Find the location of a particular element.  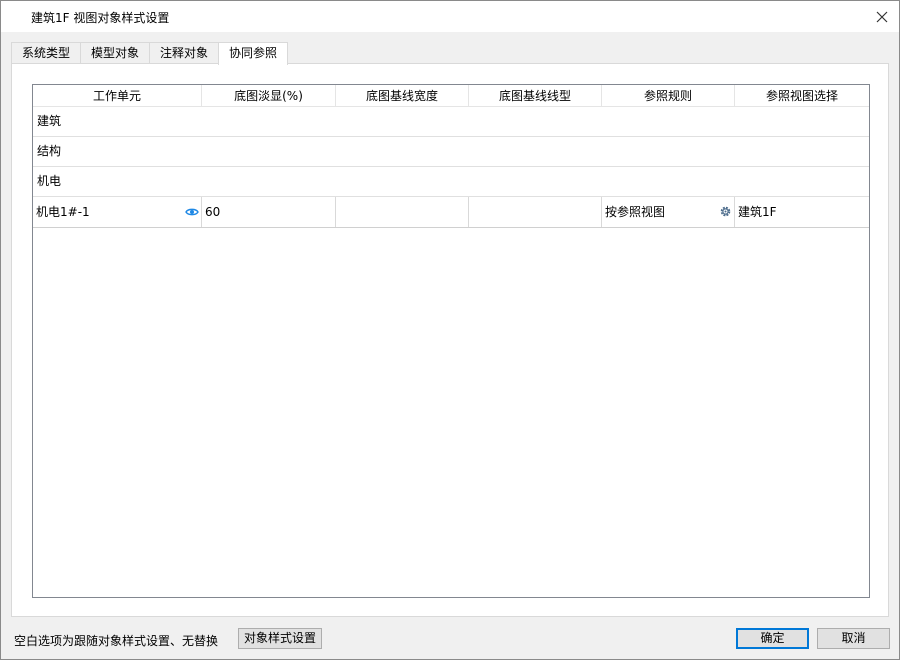

title-bar: 建筑1F 视图对象样式设置 is located at coordinates (450, 16).